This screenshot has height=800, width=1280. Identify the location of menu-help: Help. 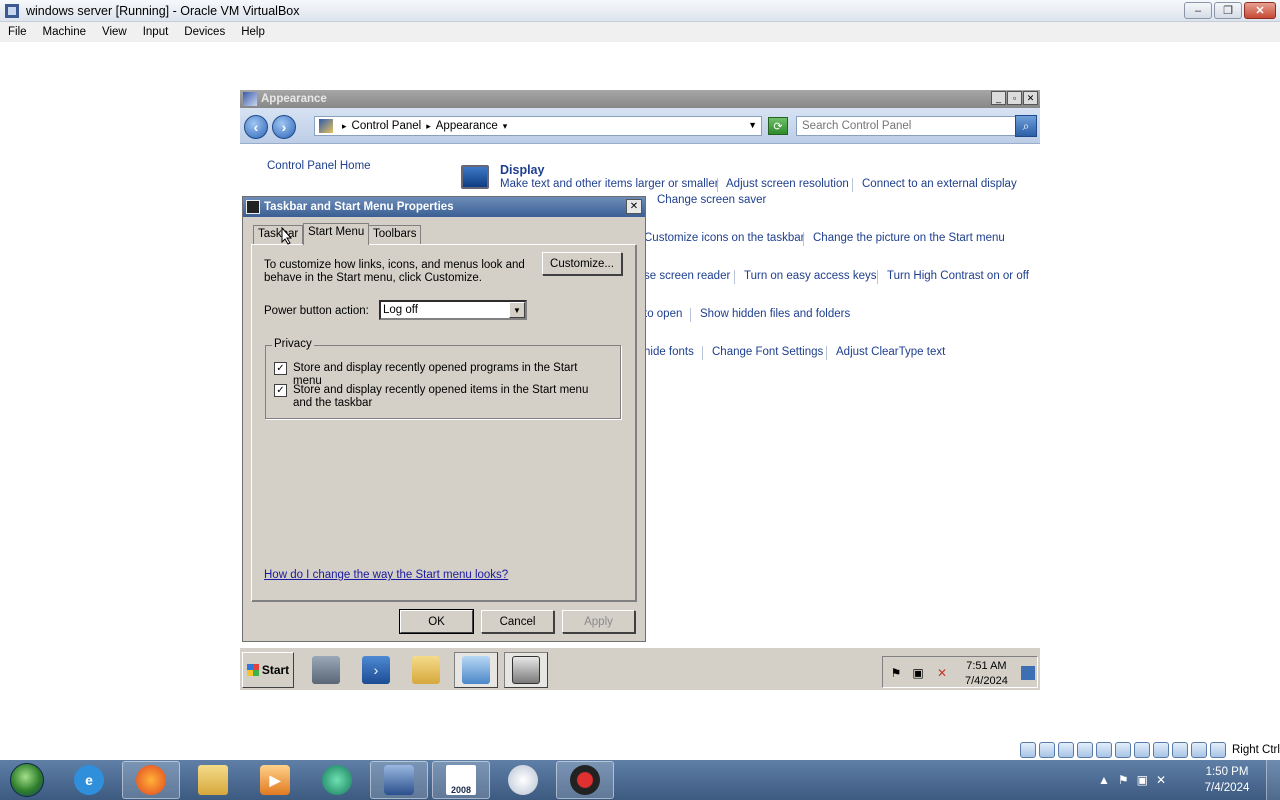
(253, 32).